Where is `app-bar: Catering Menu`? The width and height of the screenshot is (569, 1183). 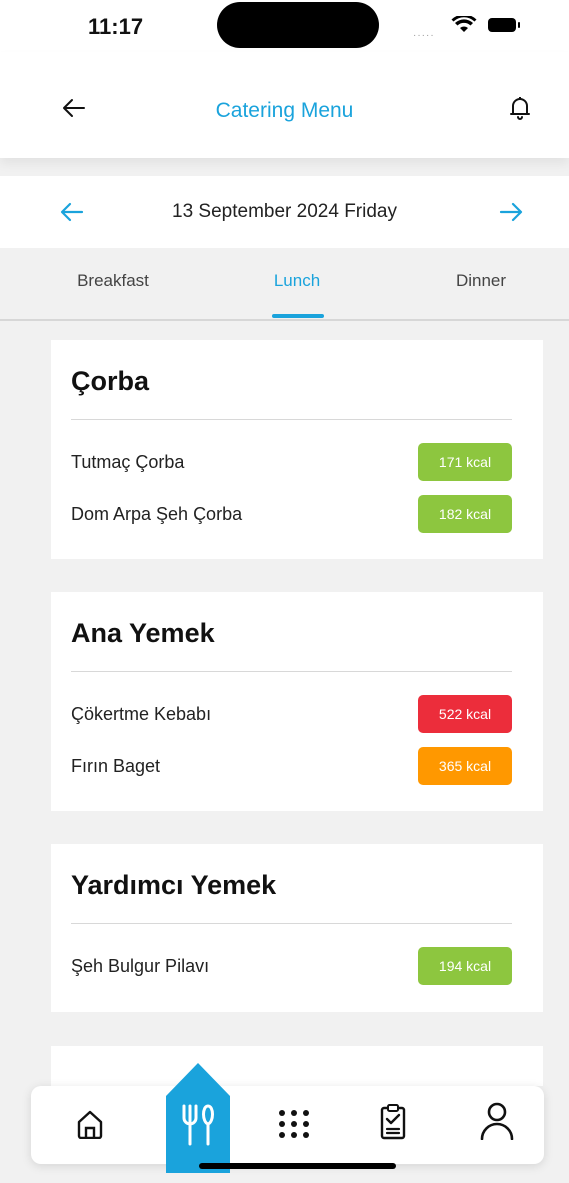
app-bar: Catering Menu is located at coordinates (284, 105).